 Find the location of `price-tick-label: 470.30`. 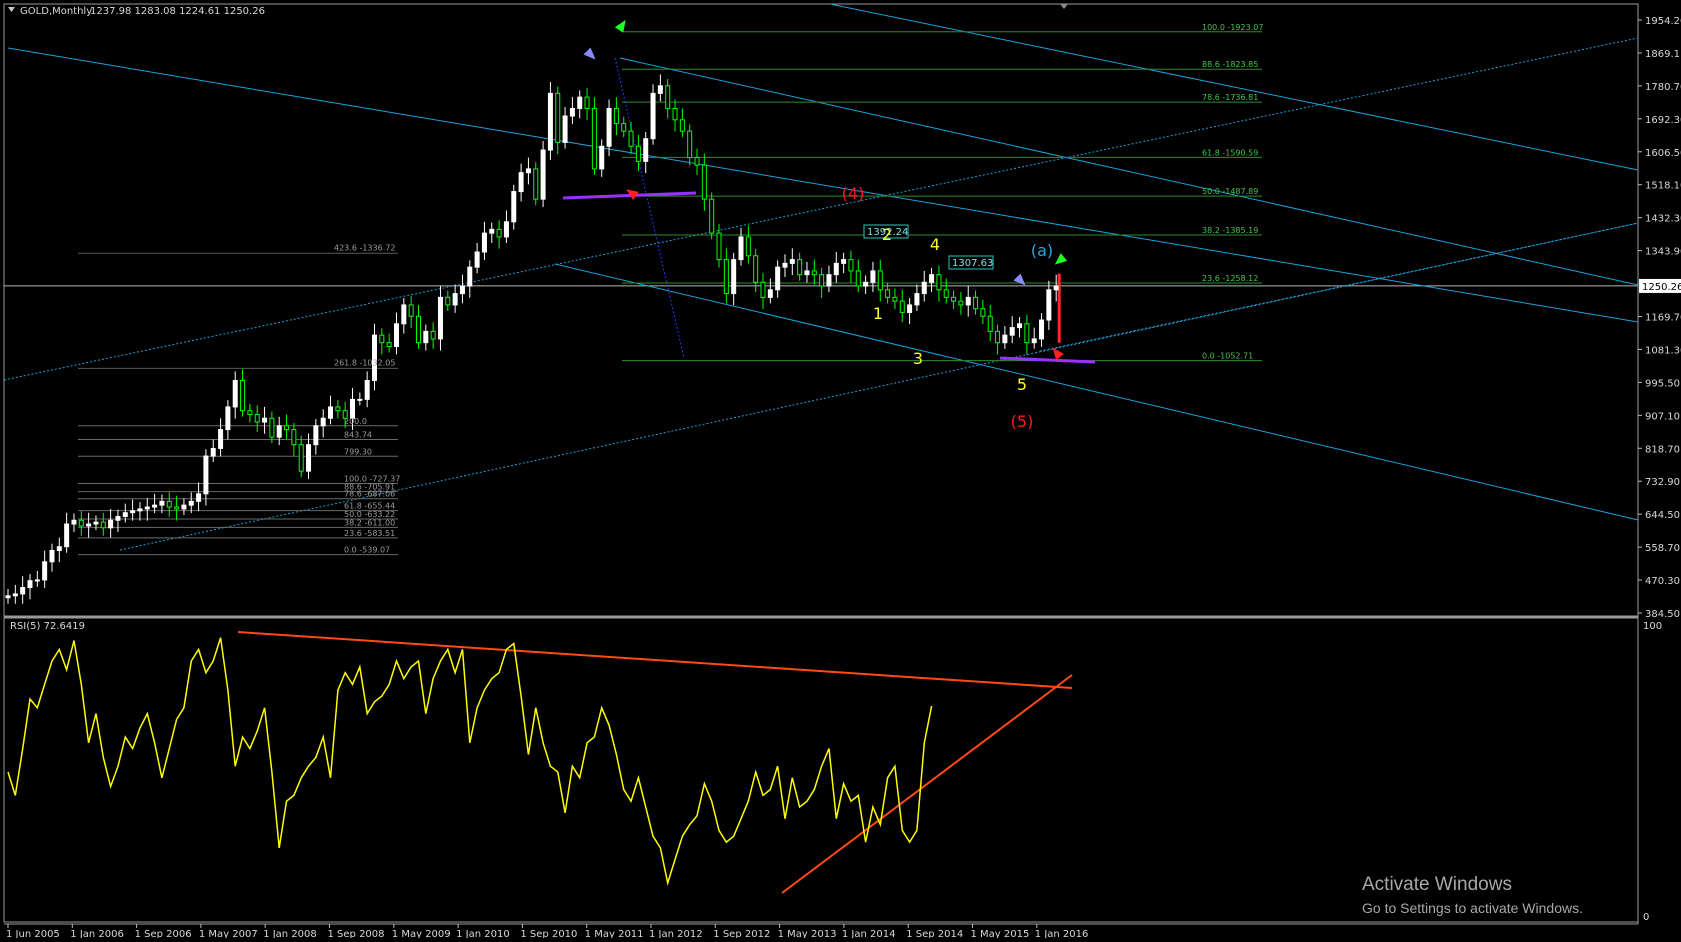

price-tick-label: 470.30 is located at coordinates (1662, 581).